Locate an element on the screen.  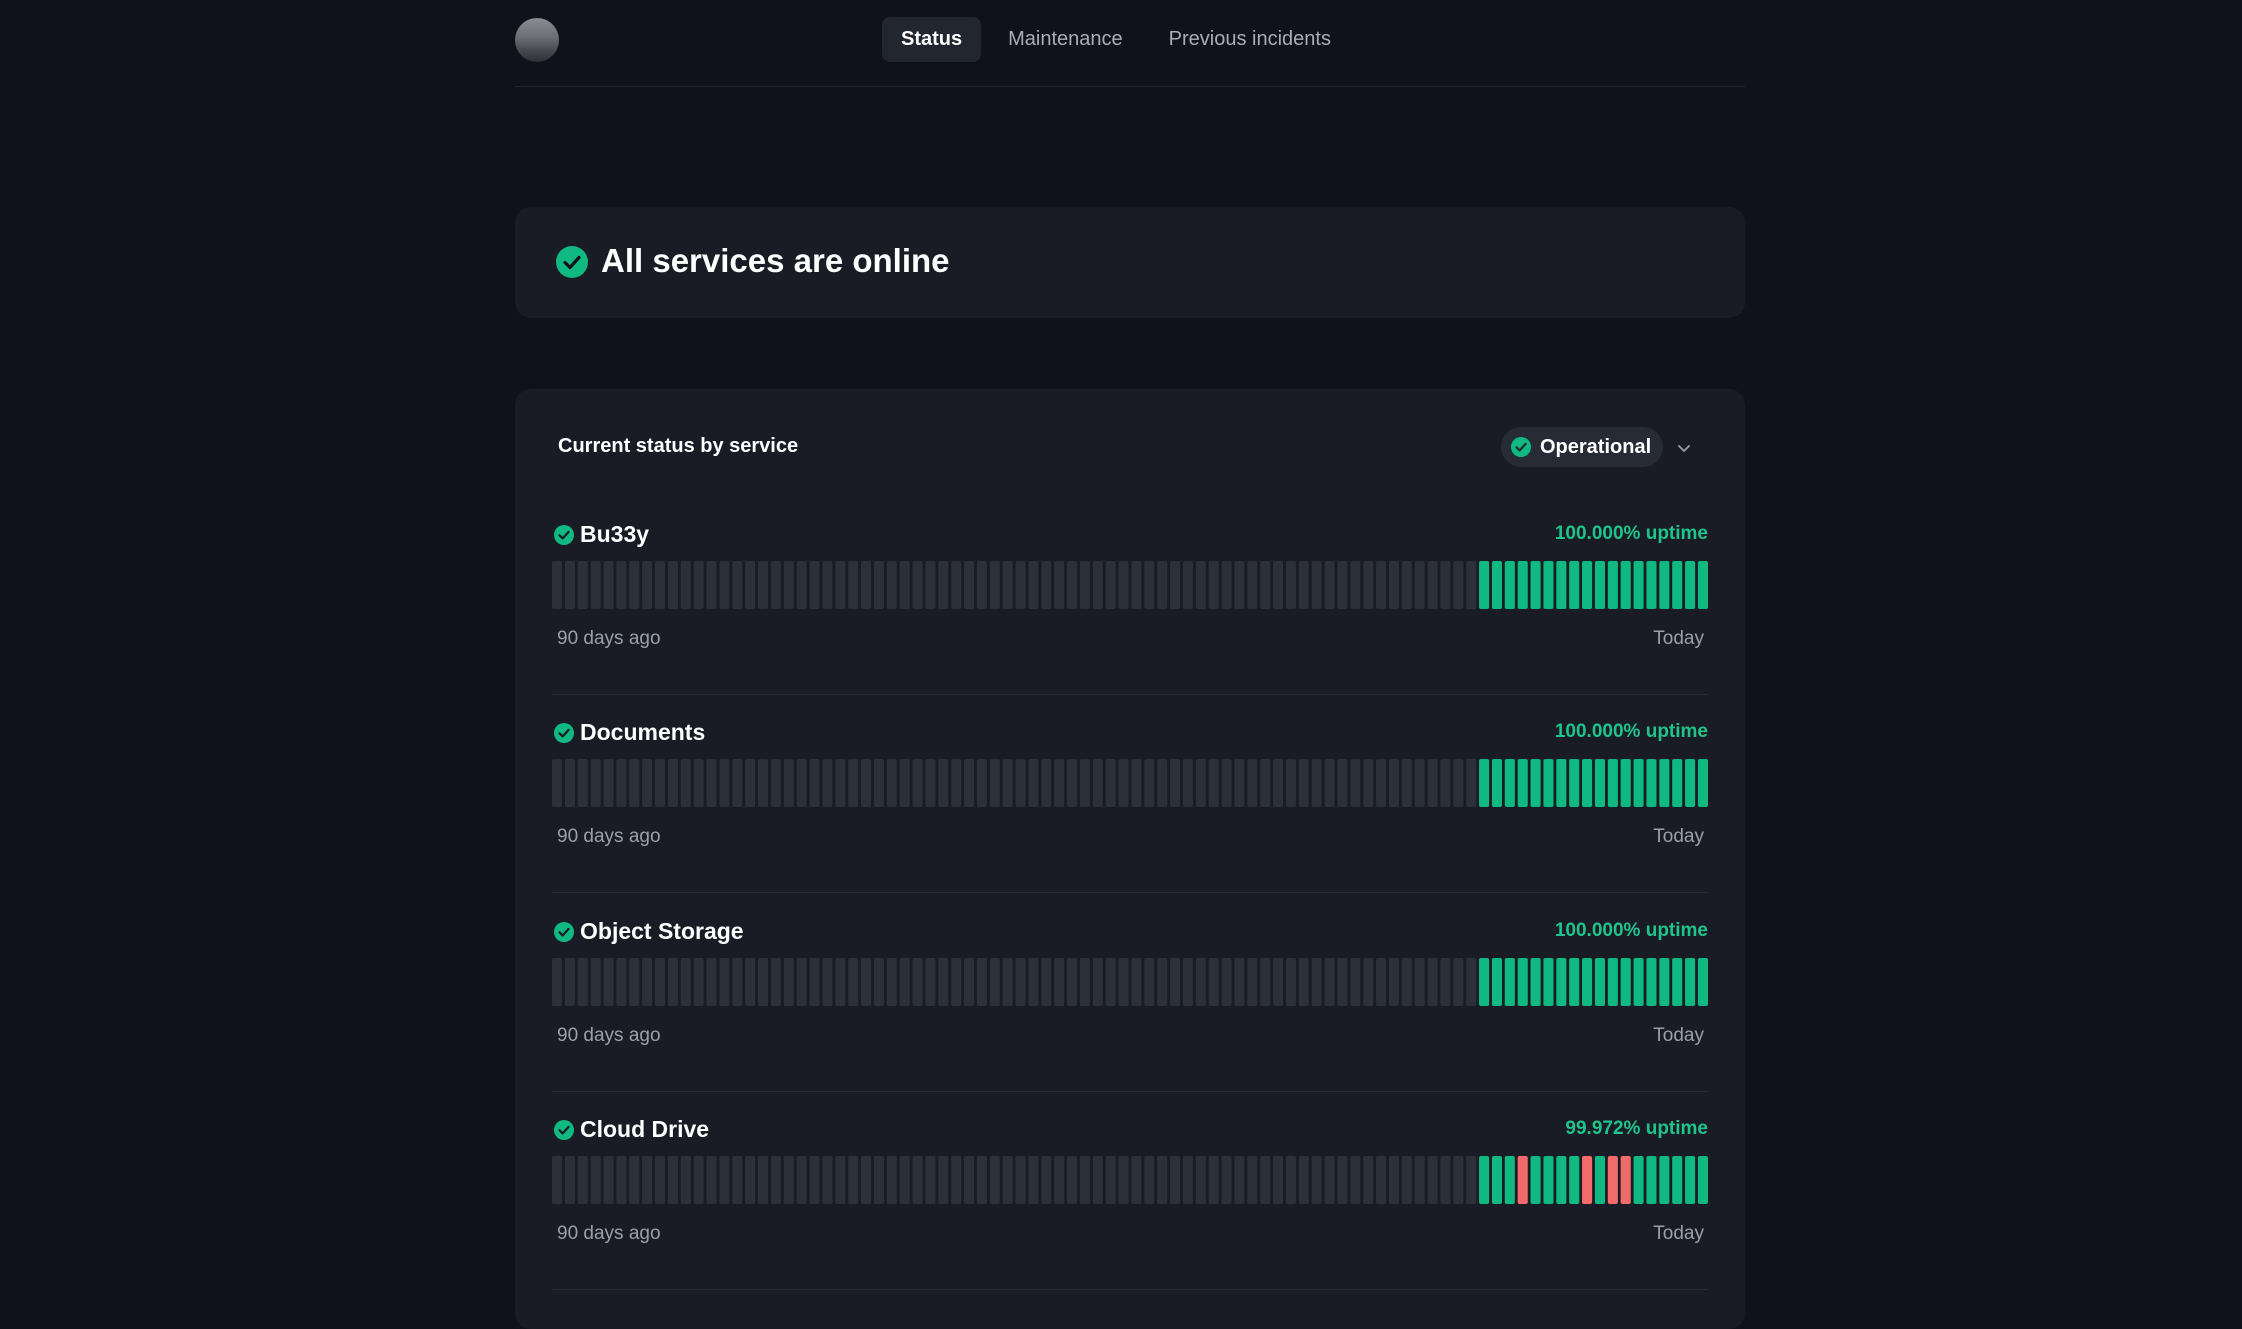
day-bar-outage is located at coordinates (1625, 1180).